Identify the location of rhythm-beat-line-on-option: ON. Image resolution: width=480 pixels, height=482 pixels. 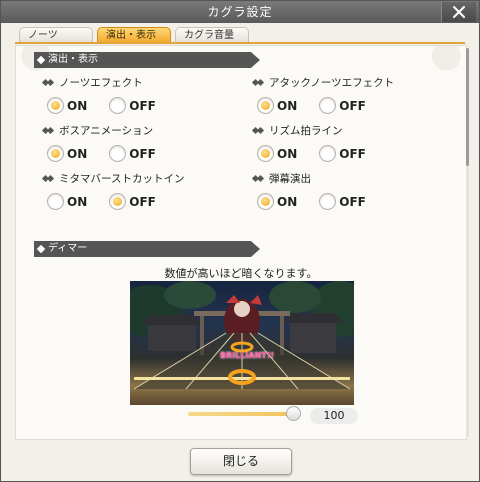
(277, 153).